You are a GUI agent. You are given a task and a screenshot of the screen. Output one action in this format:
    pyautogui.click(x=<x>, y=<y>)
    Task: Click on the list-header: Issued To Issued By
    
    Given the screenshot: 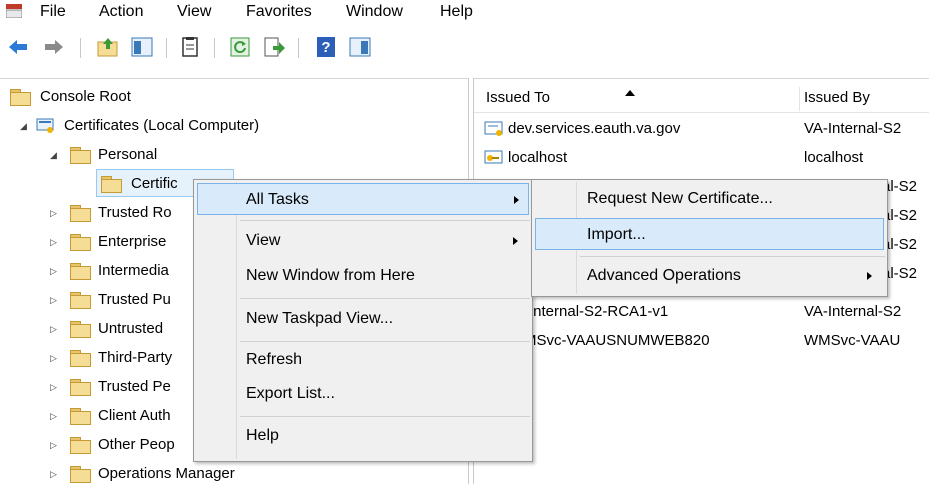 What is the action you would take?
    pyautogui.click(x=701, y=98)
    